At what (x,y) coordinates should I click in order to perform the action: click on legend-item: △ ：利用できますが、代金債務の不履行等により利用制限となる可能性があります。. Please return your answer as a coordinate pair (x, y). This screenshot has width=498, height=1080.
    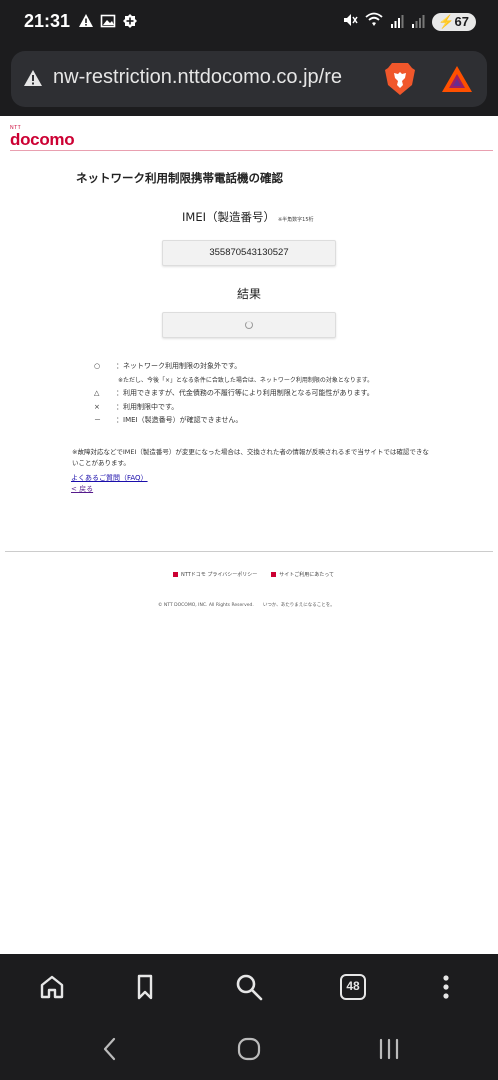
    Looking at the image, I should click on (234, 394).